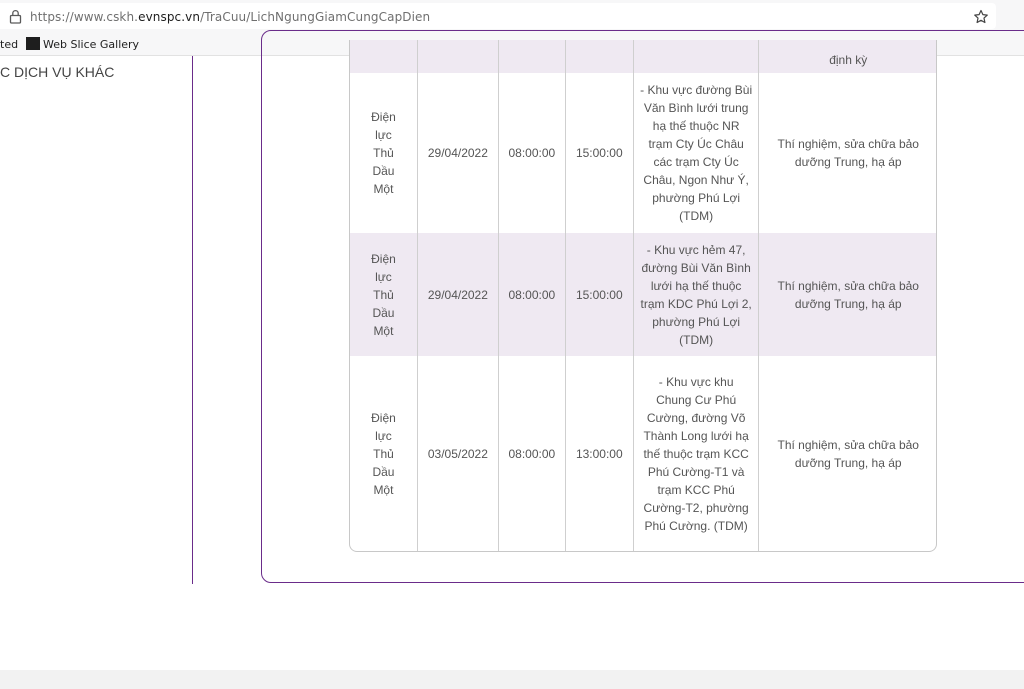  I want to click on date-cell: 03/05/2022, so click(458, 453).